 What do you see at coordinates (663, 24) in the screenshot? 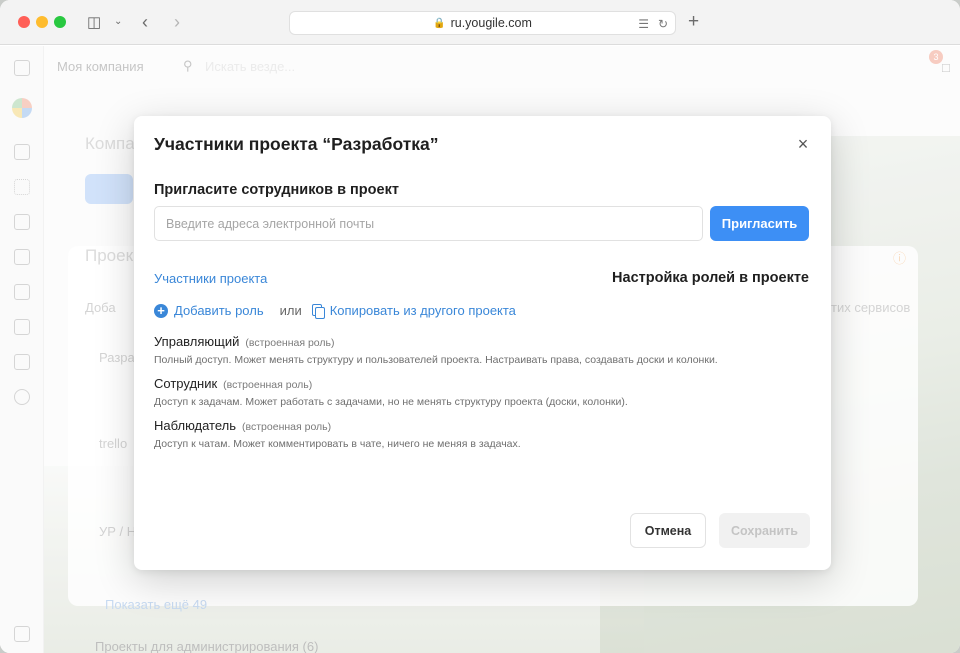
I see `reload-icon: ↻` at bounding box center [663, 24].